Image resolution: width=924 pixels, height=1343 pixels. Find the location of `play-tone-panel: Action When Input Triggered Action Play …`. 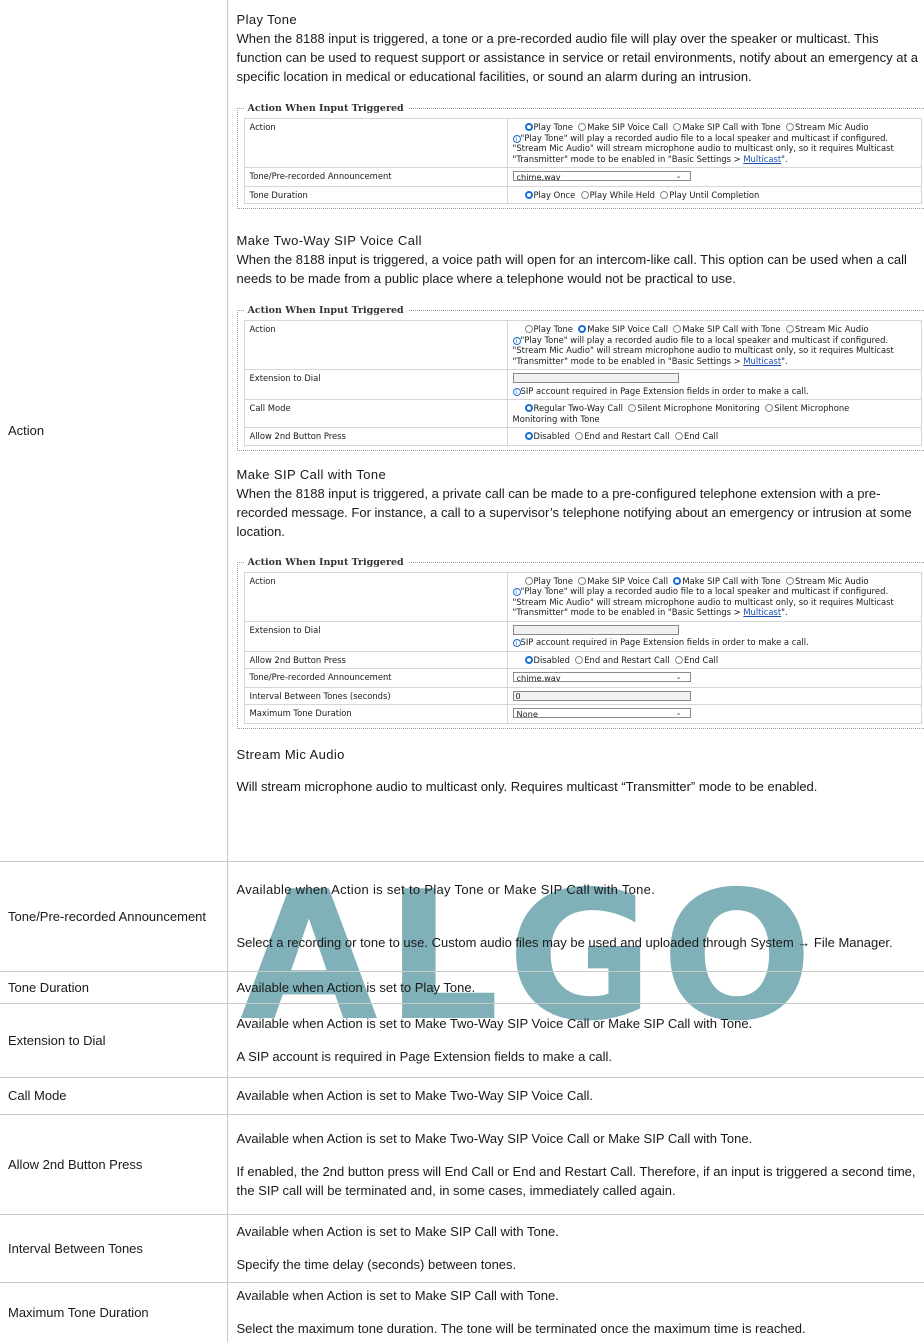

play-tone-panel: Action When Input Triggered Action Play … is located at coordinates (580, 154).